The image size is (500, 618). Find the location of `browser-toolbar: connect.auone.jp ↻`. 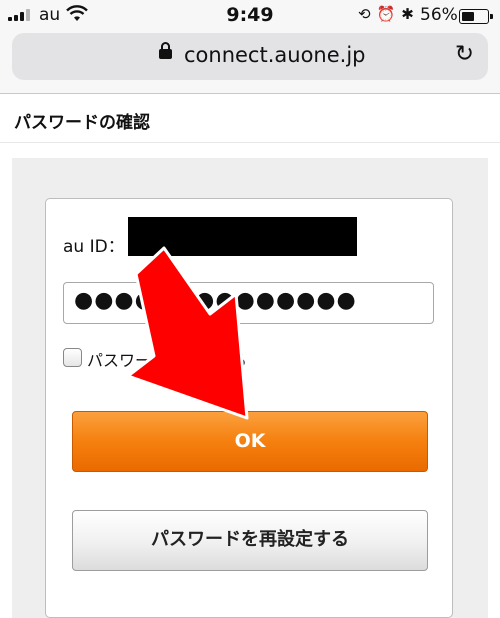

browser-toolbar: connect.auone.jp ↻ is located at coordinates (250, 62).